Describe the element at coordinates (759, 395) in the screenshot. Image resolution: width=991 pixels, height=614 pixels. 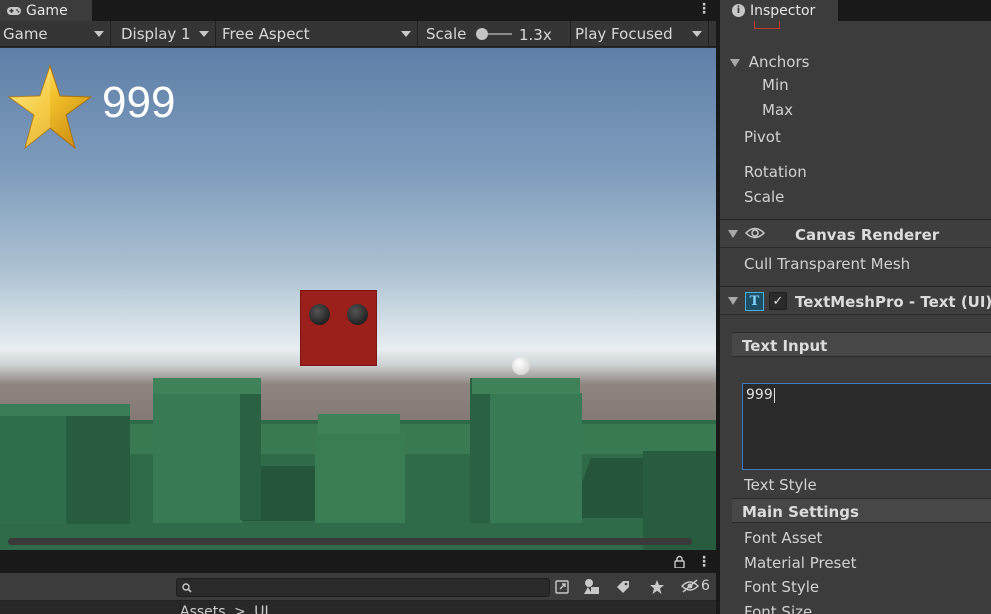
I see `text-input-value: 999` at that location.